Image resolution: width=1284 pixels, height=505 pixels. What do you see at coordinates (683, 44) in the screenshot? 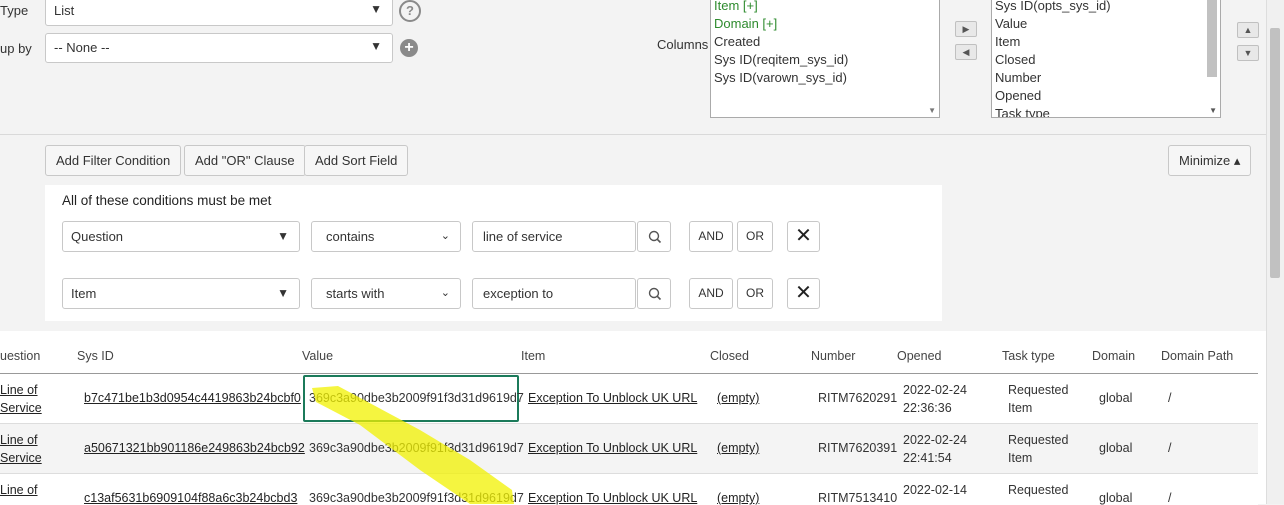
I see `columns-label: Columns` at bounding box center [683, 44].